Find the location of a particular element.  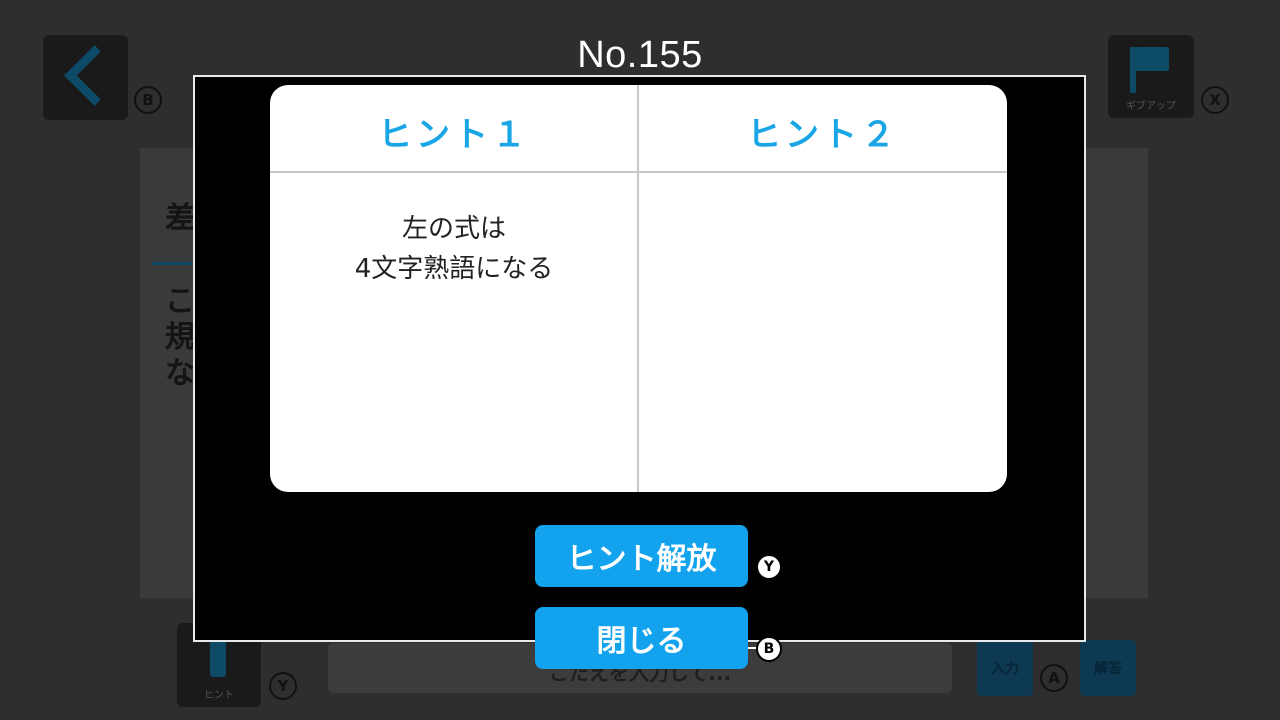

hint-1-line: 4文字熟語になる is located at coordinates (454, 269).